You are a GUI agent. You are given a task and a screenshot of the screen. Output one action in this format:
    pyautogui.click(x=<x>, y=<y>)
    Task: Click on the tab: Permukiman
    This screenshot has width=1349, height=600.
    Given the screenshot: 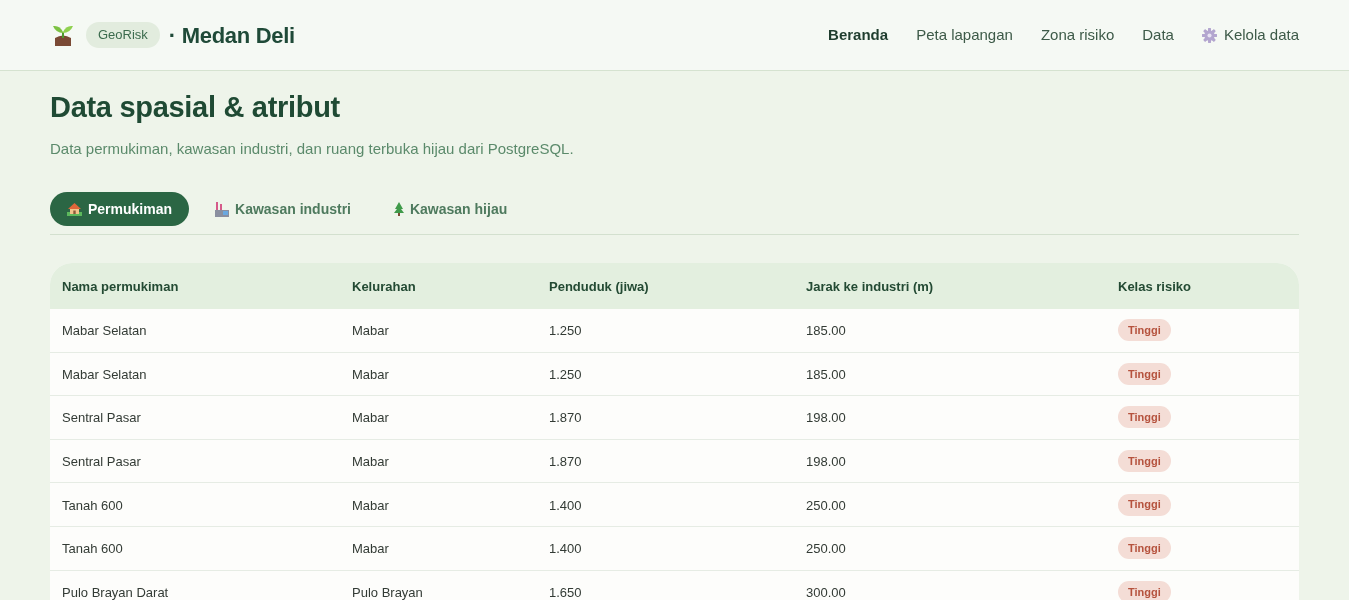 What is the action you would take?
    pyautogui.click(x=120, y=209)
    